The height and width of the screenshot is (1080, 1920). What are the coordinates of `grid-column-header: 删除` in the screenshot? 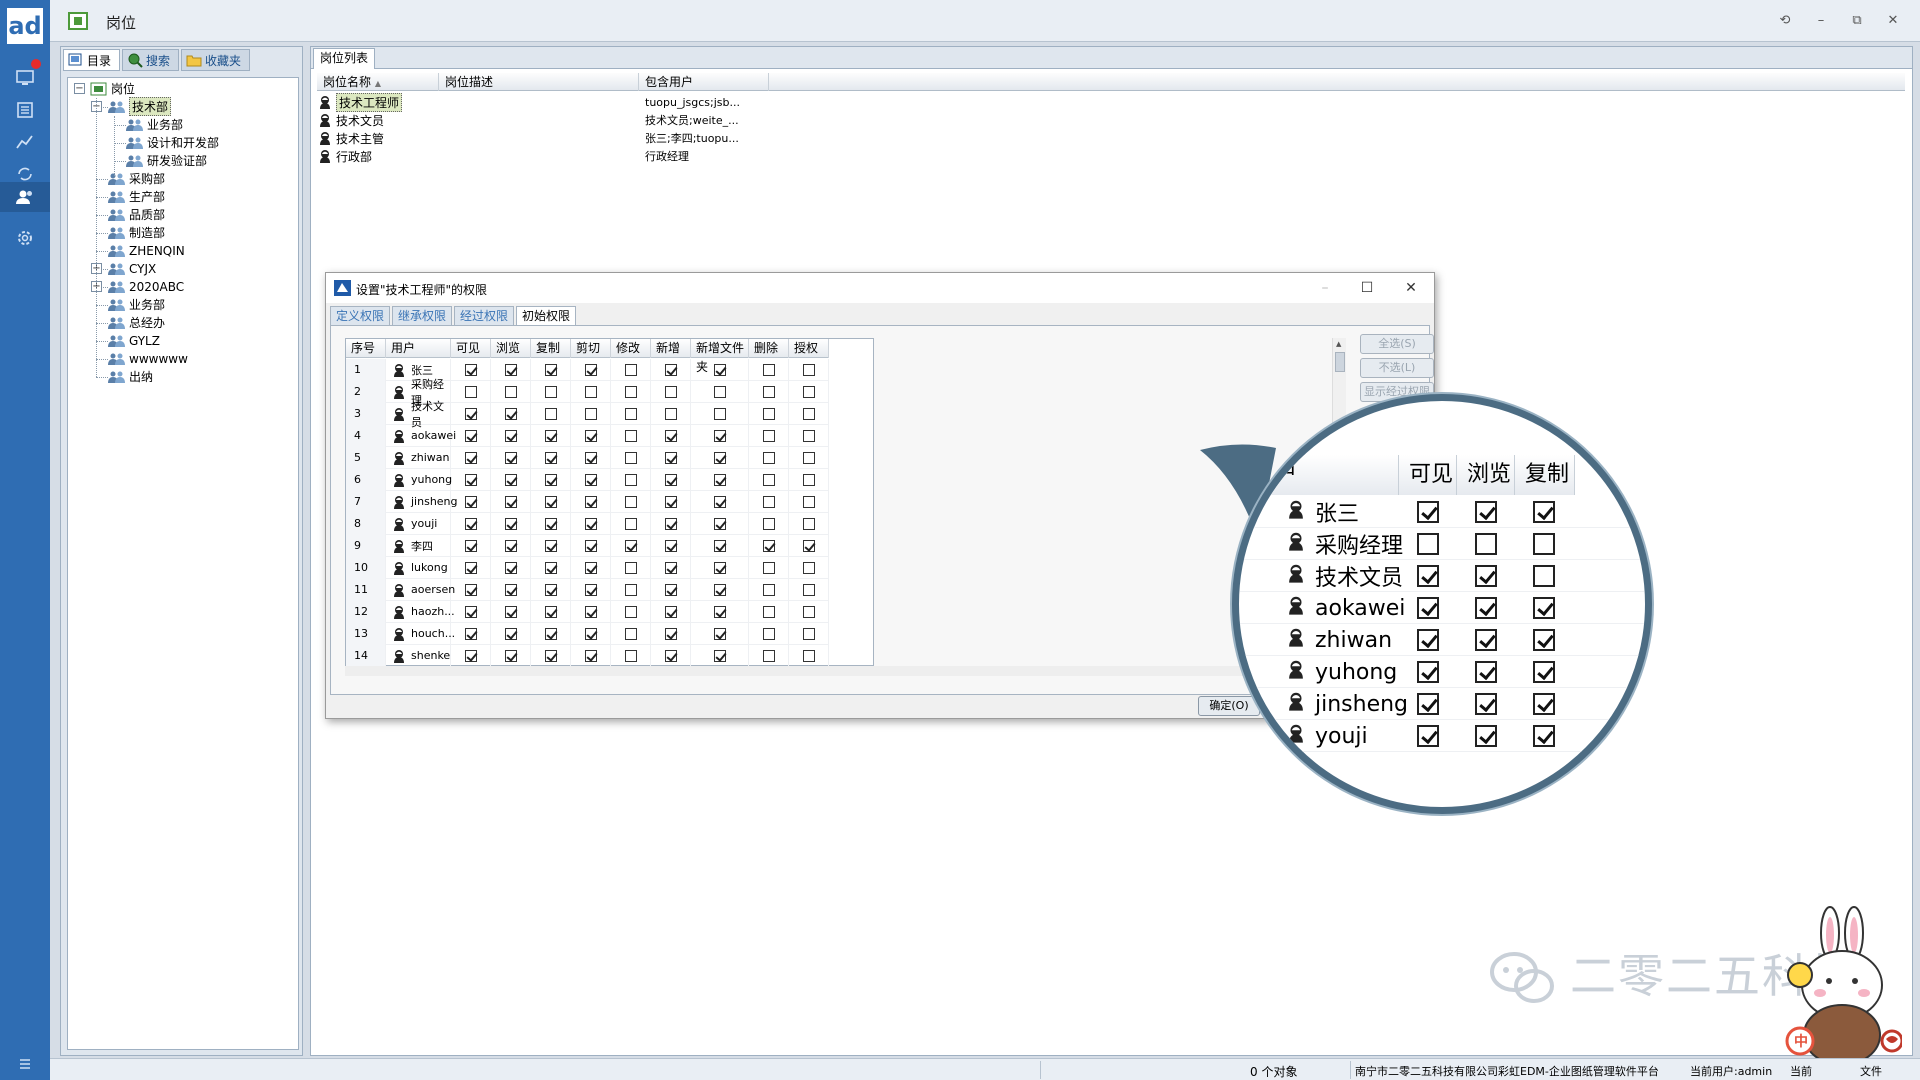 It's located at (769, 348).